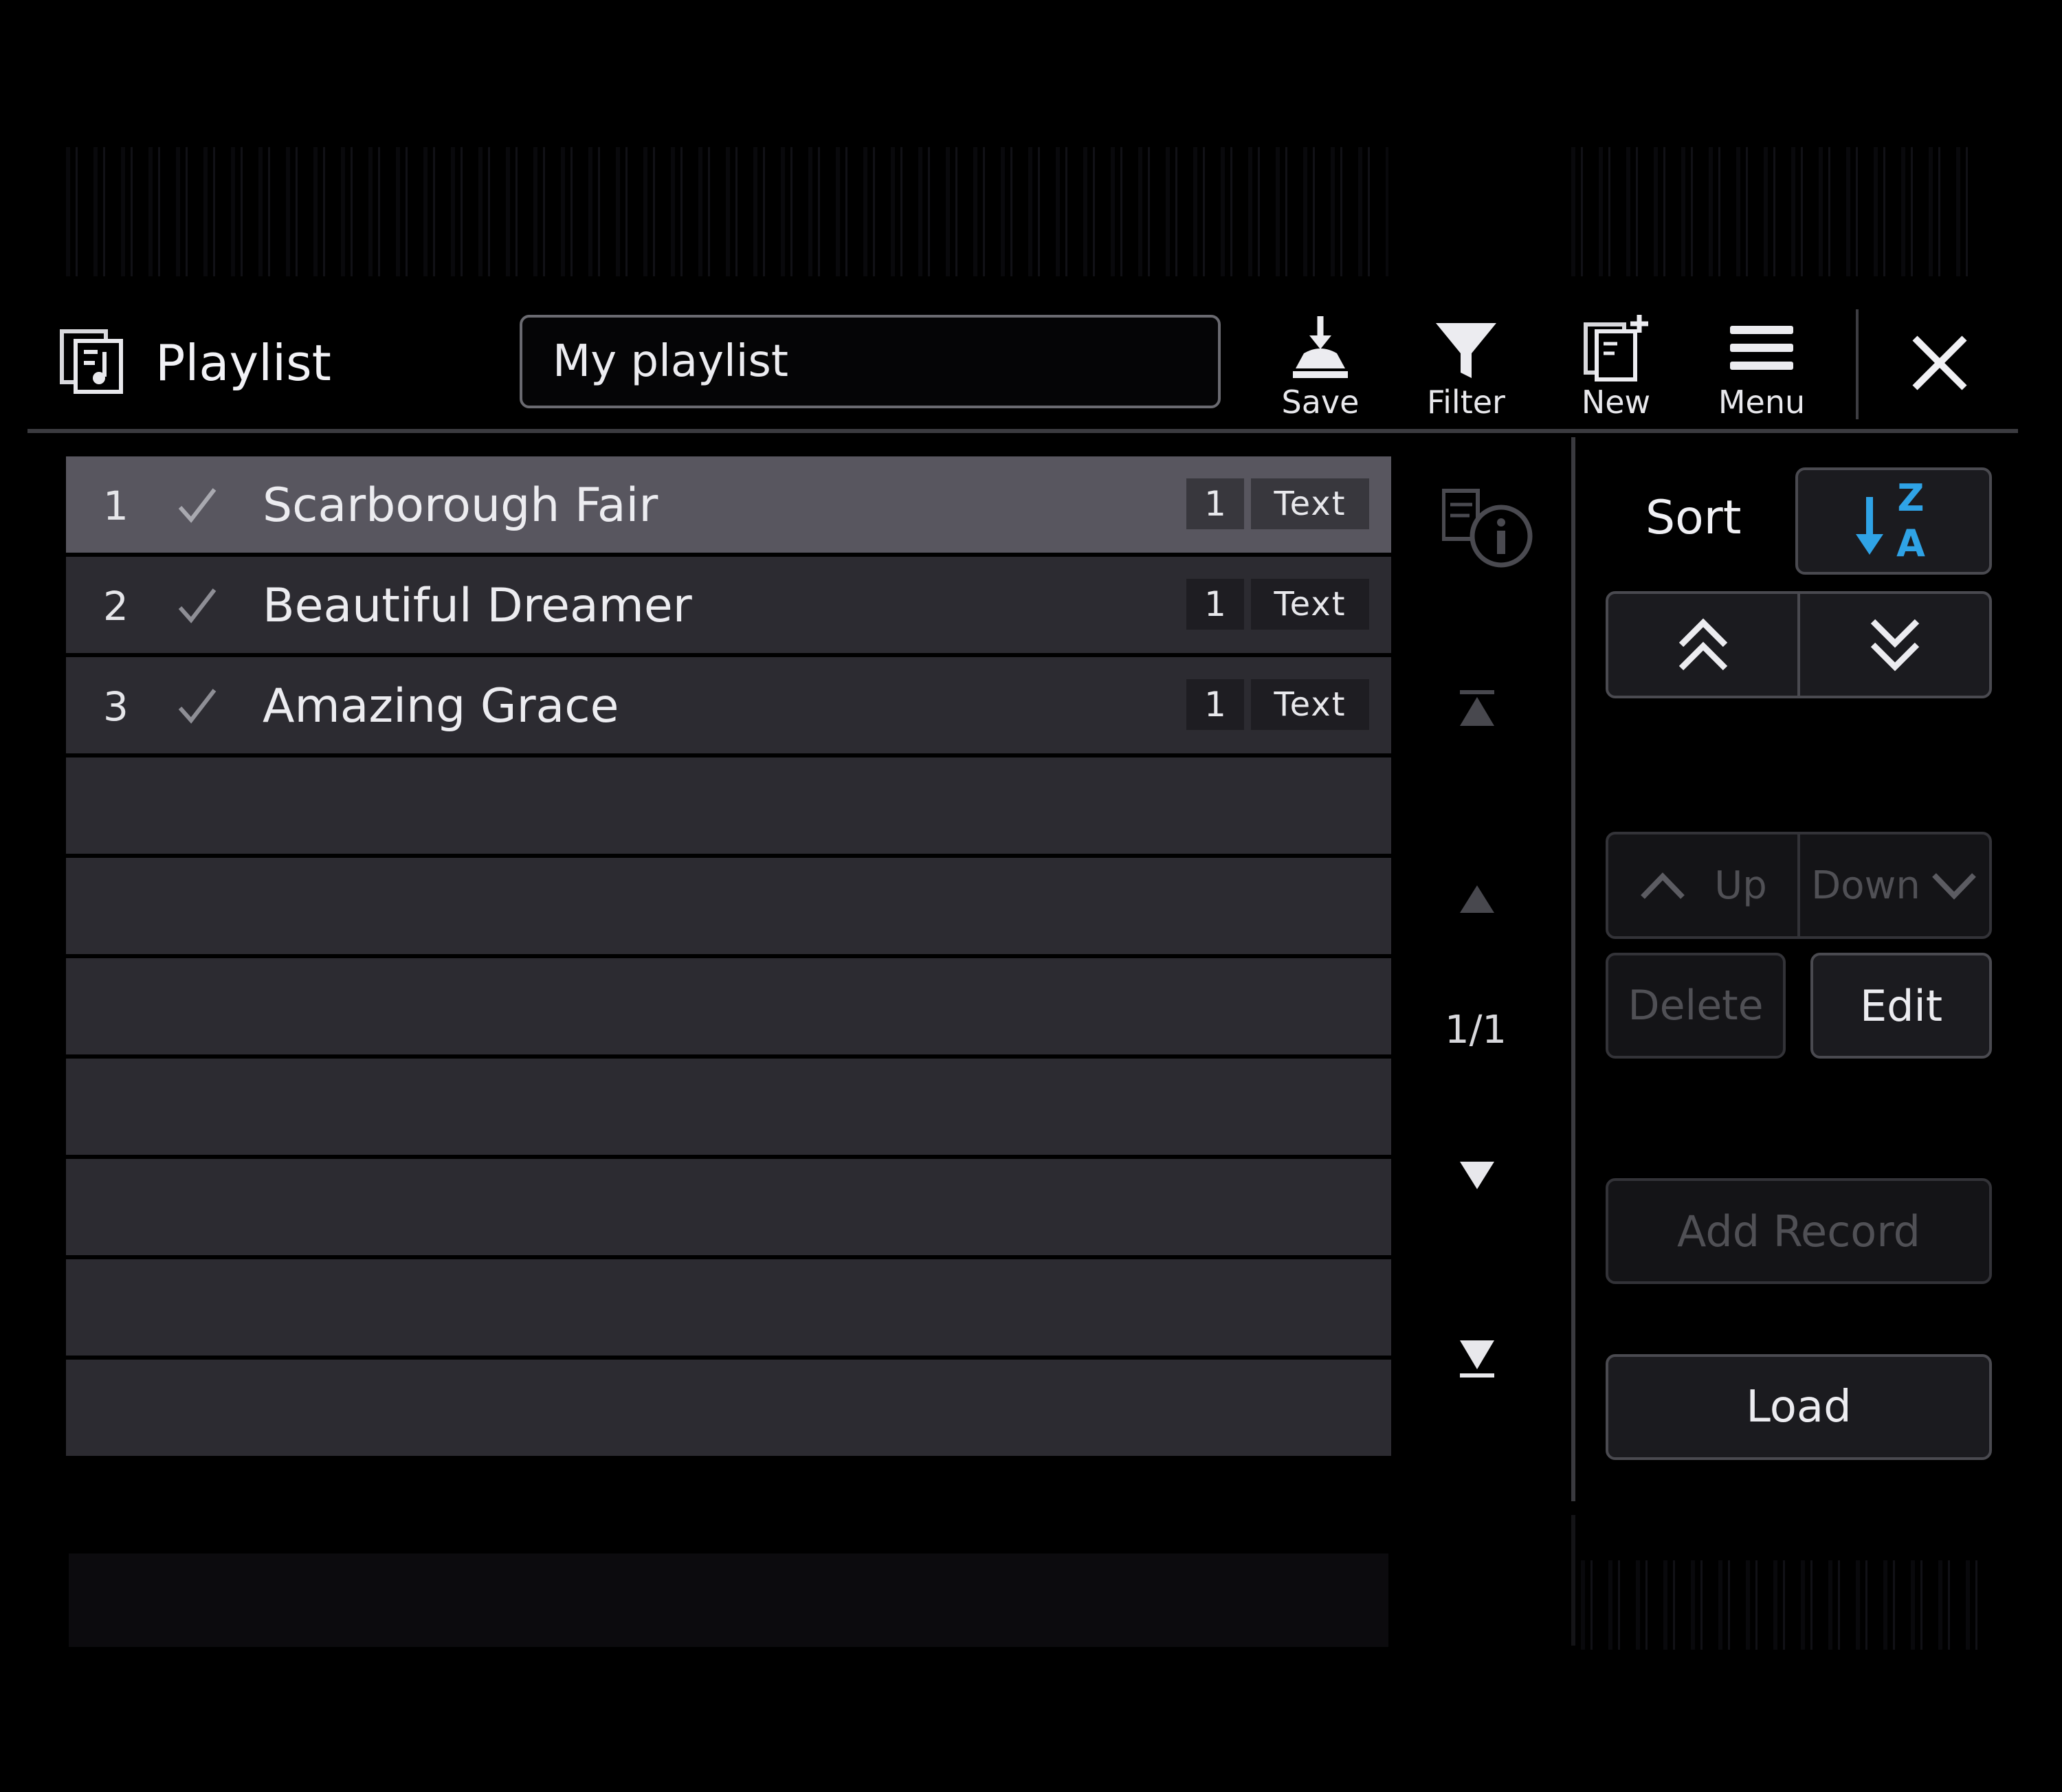 Image resolution: width=2062 pixels, height=1792 pixels. Describe the element at coordinates (1466, 402) in the screenshot. I see `filter-label: Filter` at that location.